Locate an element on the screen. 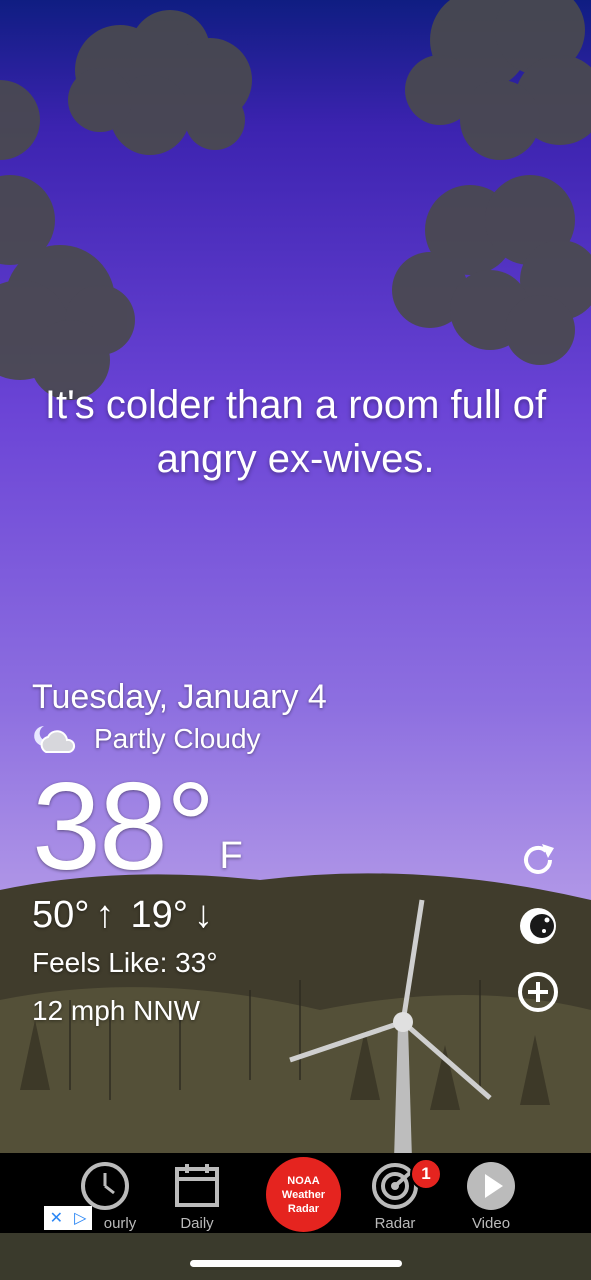  down-arrow-icon: ↓ is located at coordinates (203, 915).